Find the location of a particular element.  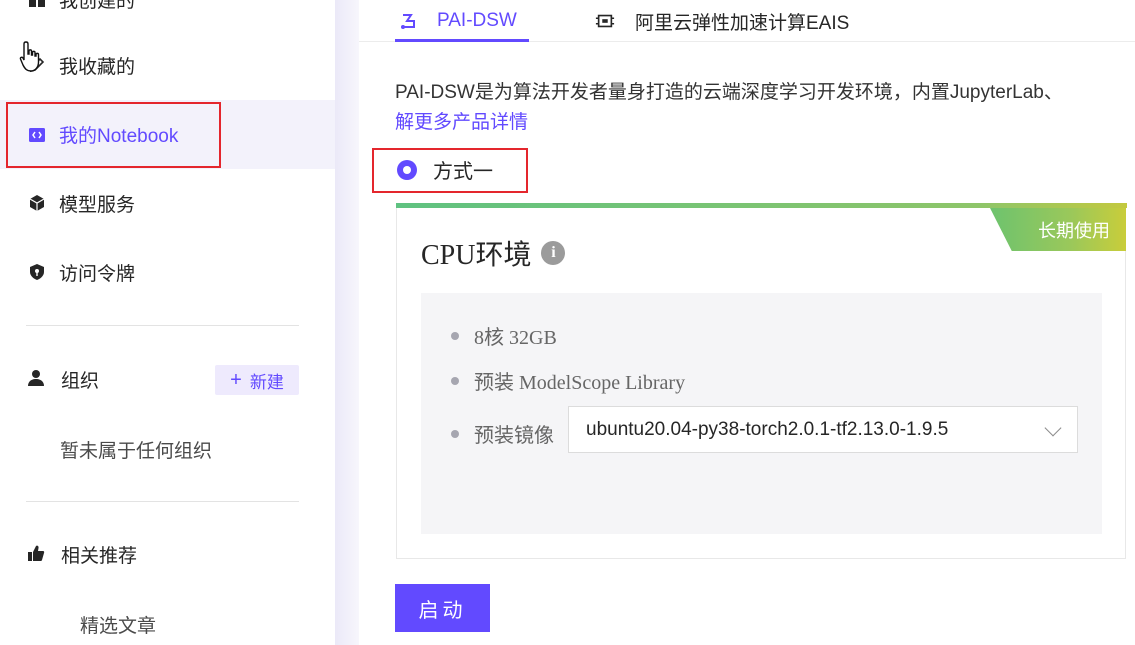

spec-item: 预装 ModelScope Library is located at coordinates (568, 380).